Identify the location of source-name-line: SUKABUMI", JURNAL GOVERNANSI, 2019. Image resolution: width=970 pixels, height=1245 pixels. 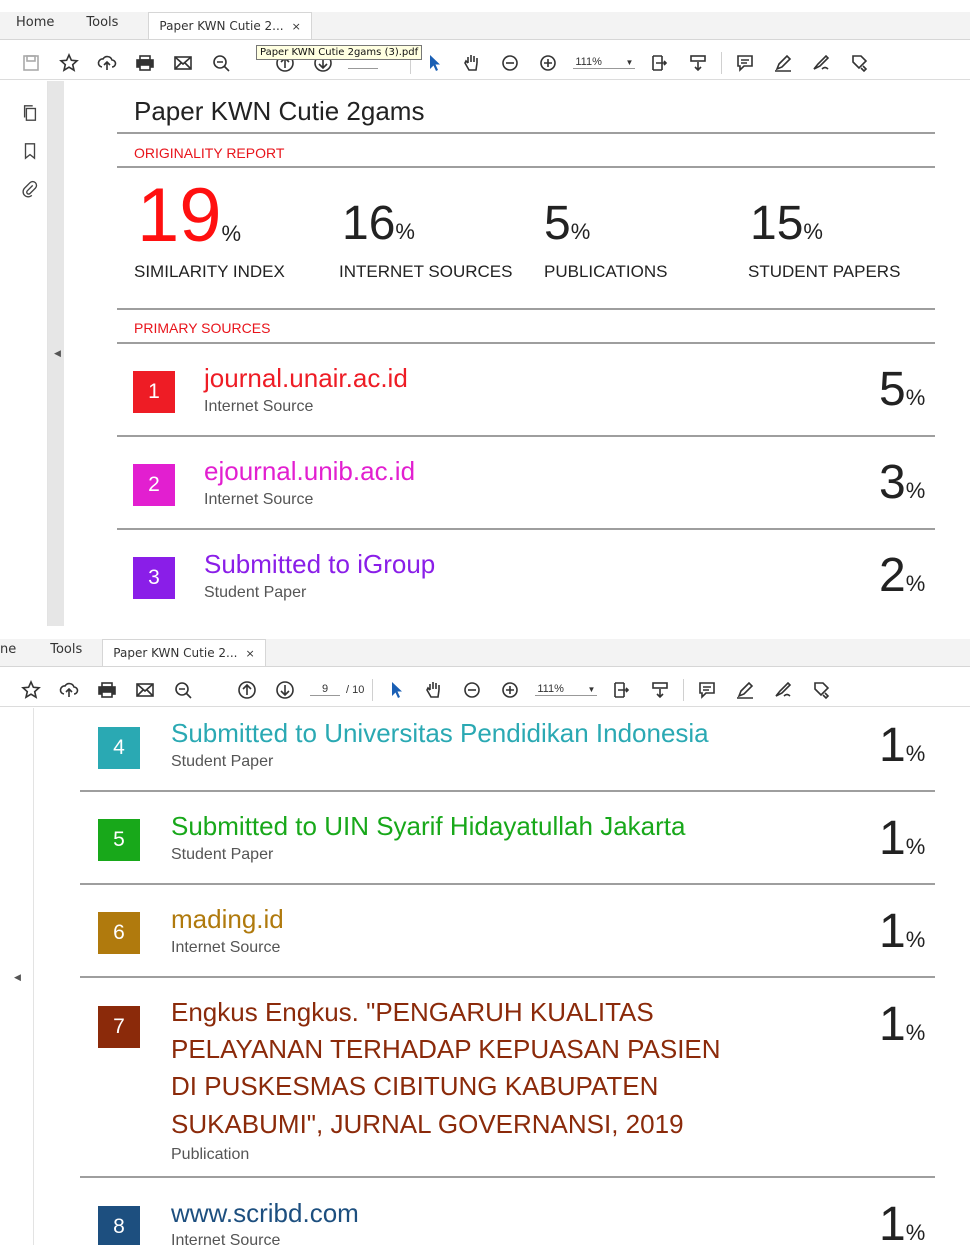
(427, 1124).